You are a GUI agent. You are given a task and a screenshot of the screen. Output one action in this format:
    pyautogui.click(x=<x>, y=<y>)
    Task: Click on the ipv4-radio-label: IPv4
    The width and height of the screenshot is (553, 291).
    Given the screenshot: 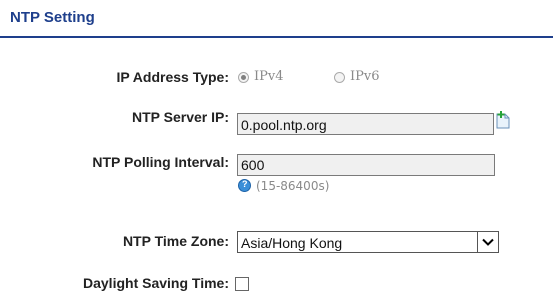 What is the action you would take?
    pyautogui.click(x=269, y=76)
    